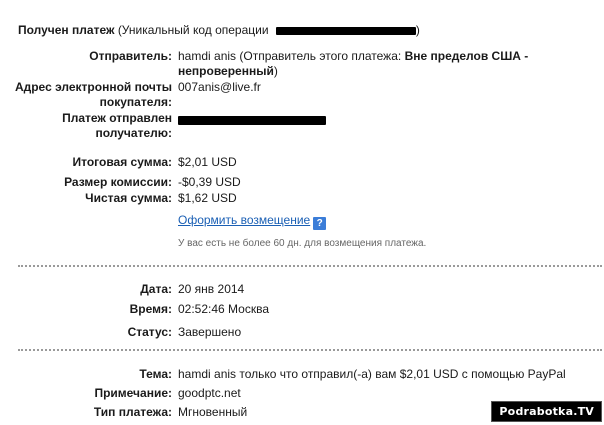 The width and height of the screenshot is (604, 425). I want to click on site-watermark: Podrabotka.TV, so click(546, 411).